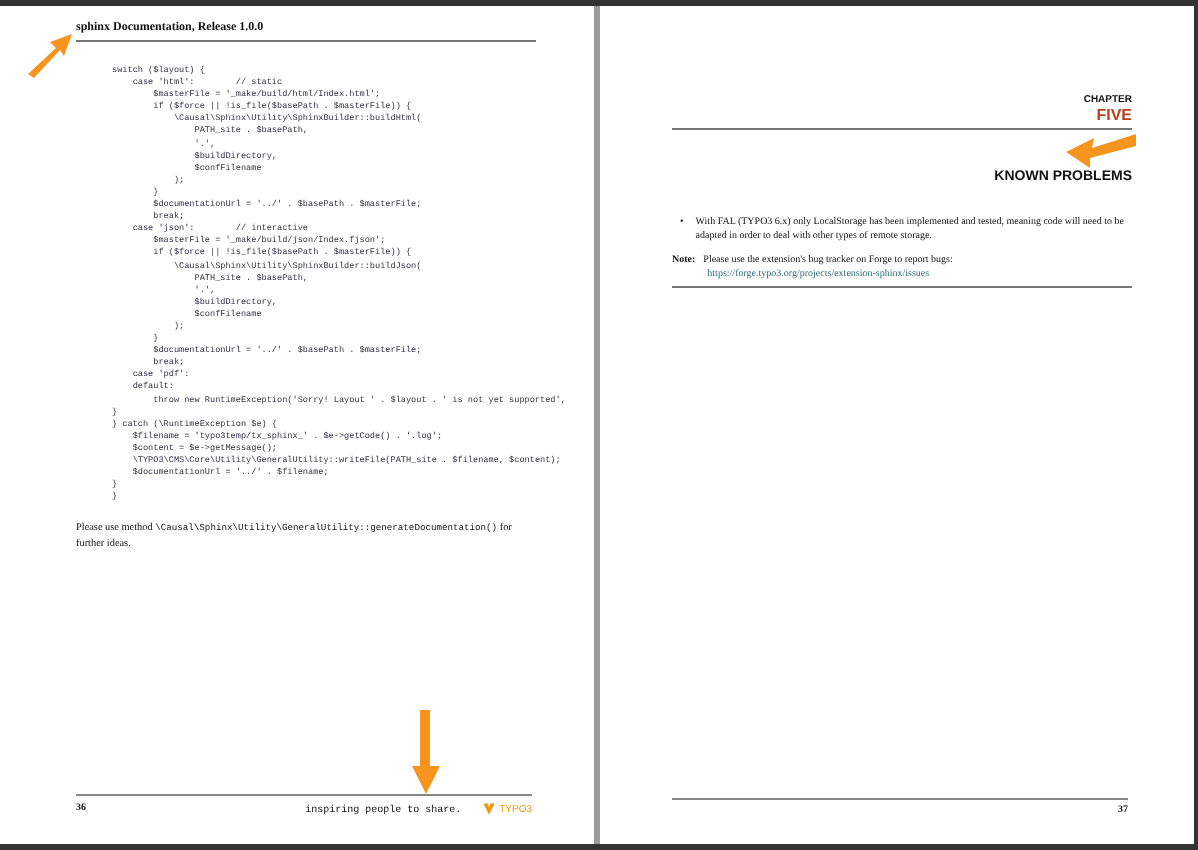 Image resolution: width=1198 pixels, height=850 pixels. What do you see at coordinates (488, 809) in the screenshot?
I see `logo-icon` at bounding box center [488, 809].